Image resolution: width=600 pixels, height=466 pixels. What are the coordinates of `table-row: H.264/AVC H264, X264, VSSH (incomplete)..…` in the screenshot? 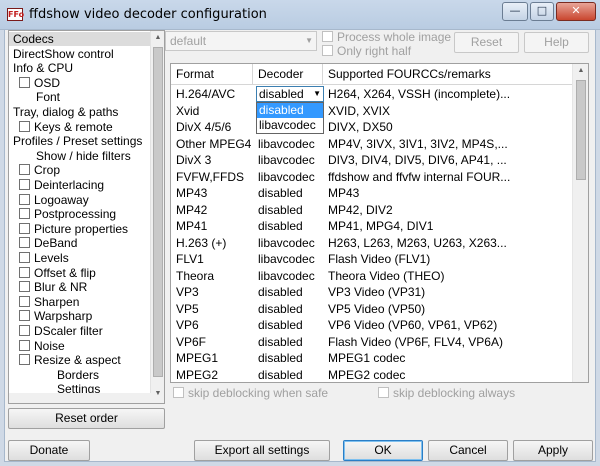 It's located at (372, 110).